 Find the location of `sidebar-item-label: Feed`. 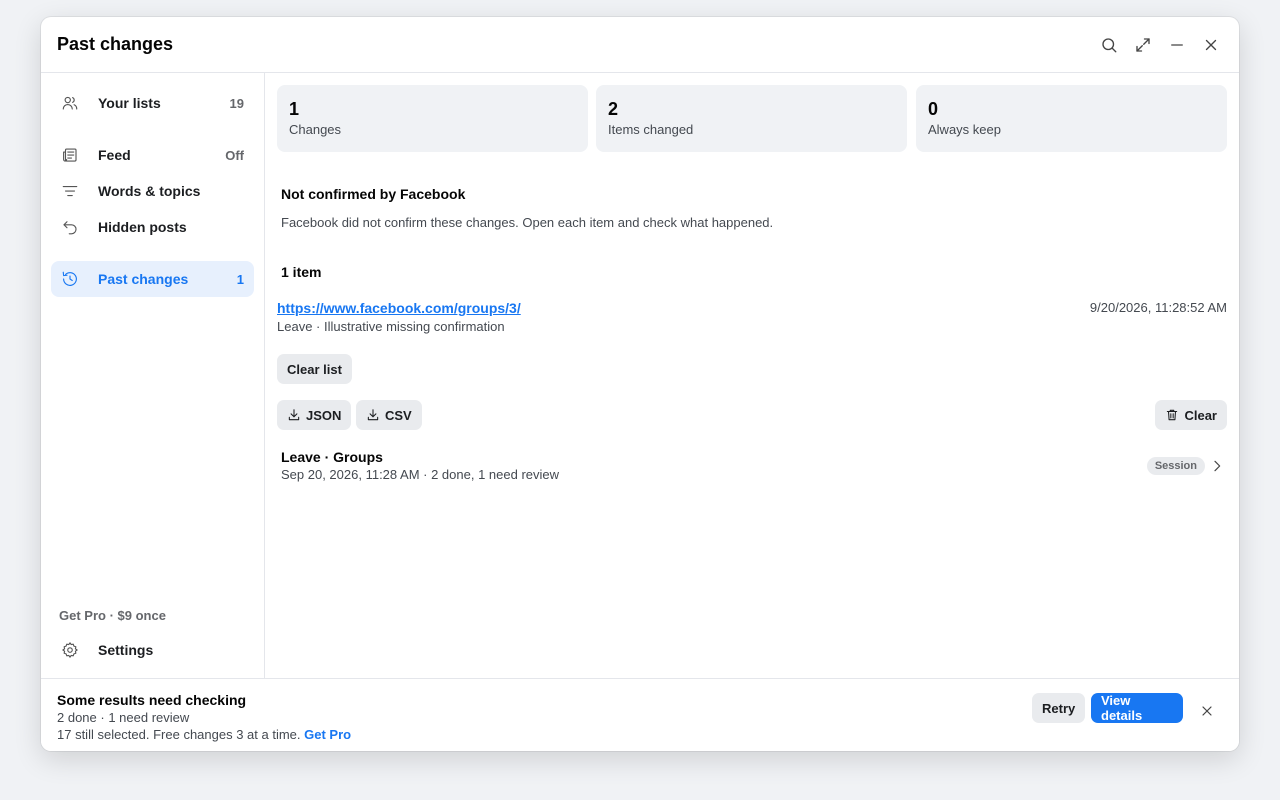

sidebar-item-label: Feed is located at coordinates (114, 155).